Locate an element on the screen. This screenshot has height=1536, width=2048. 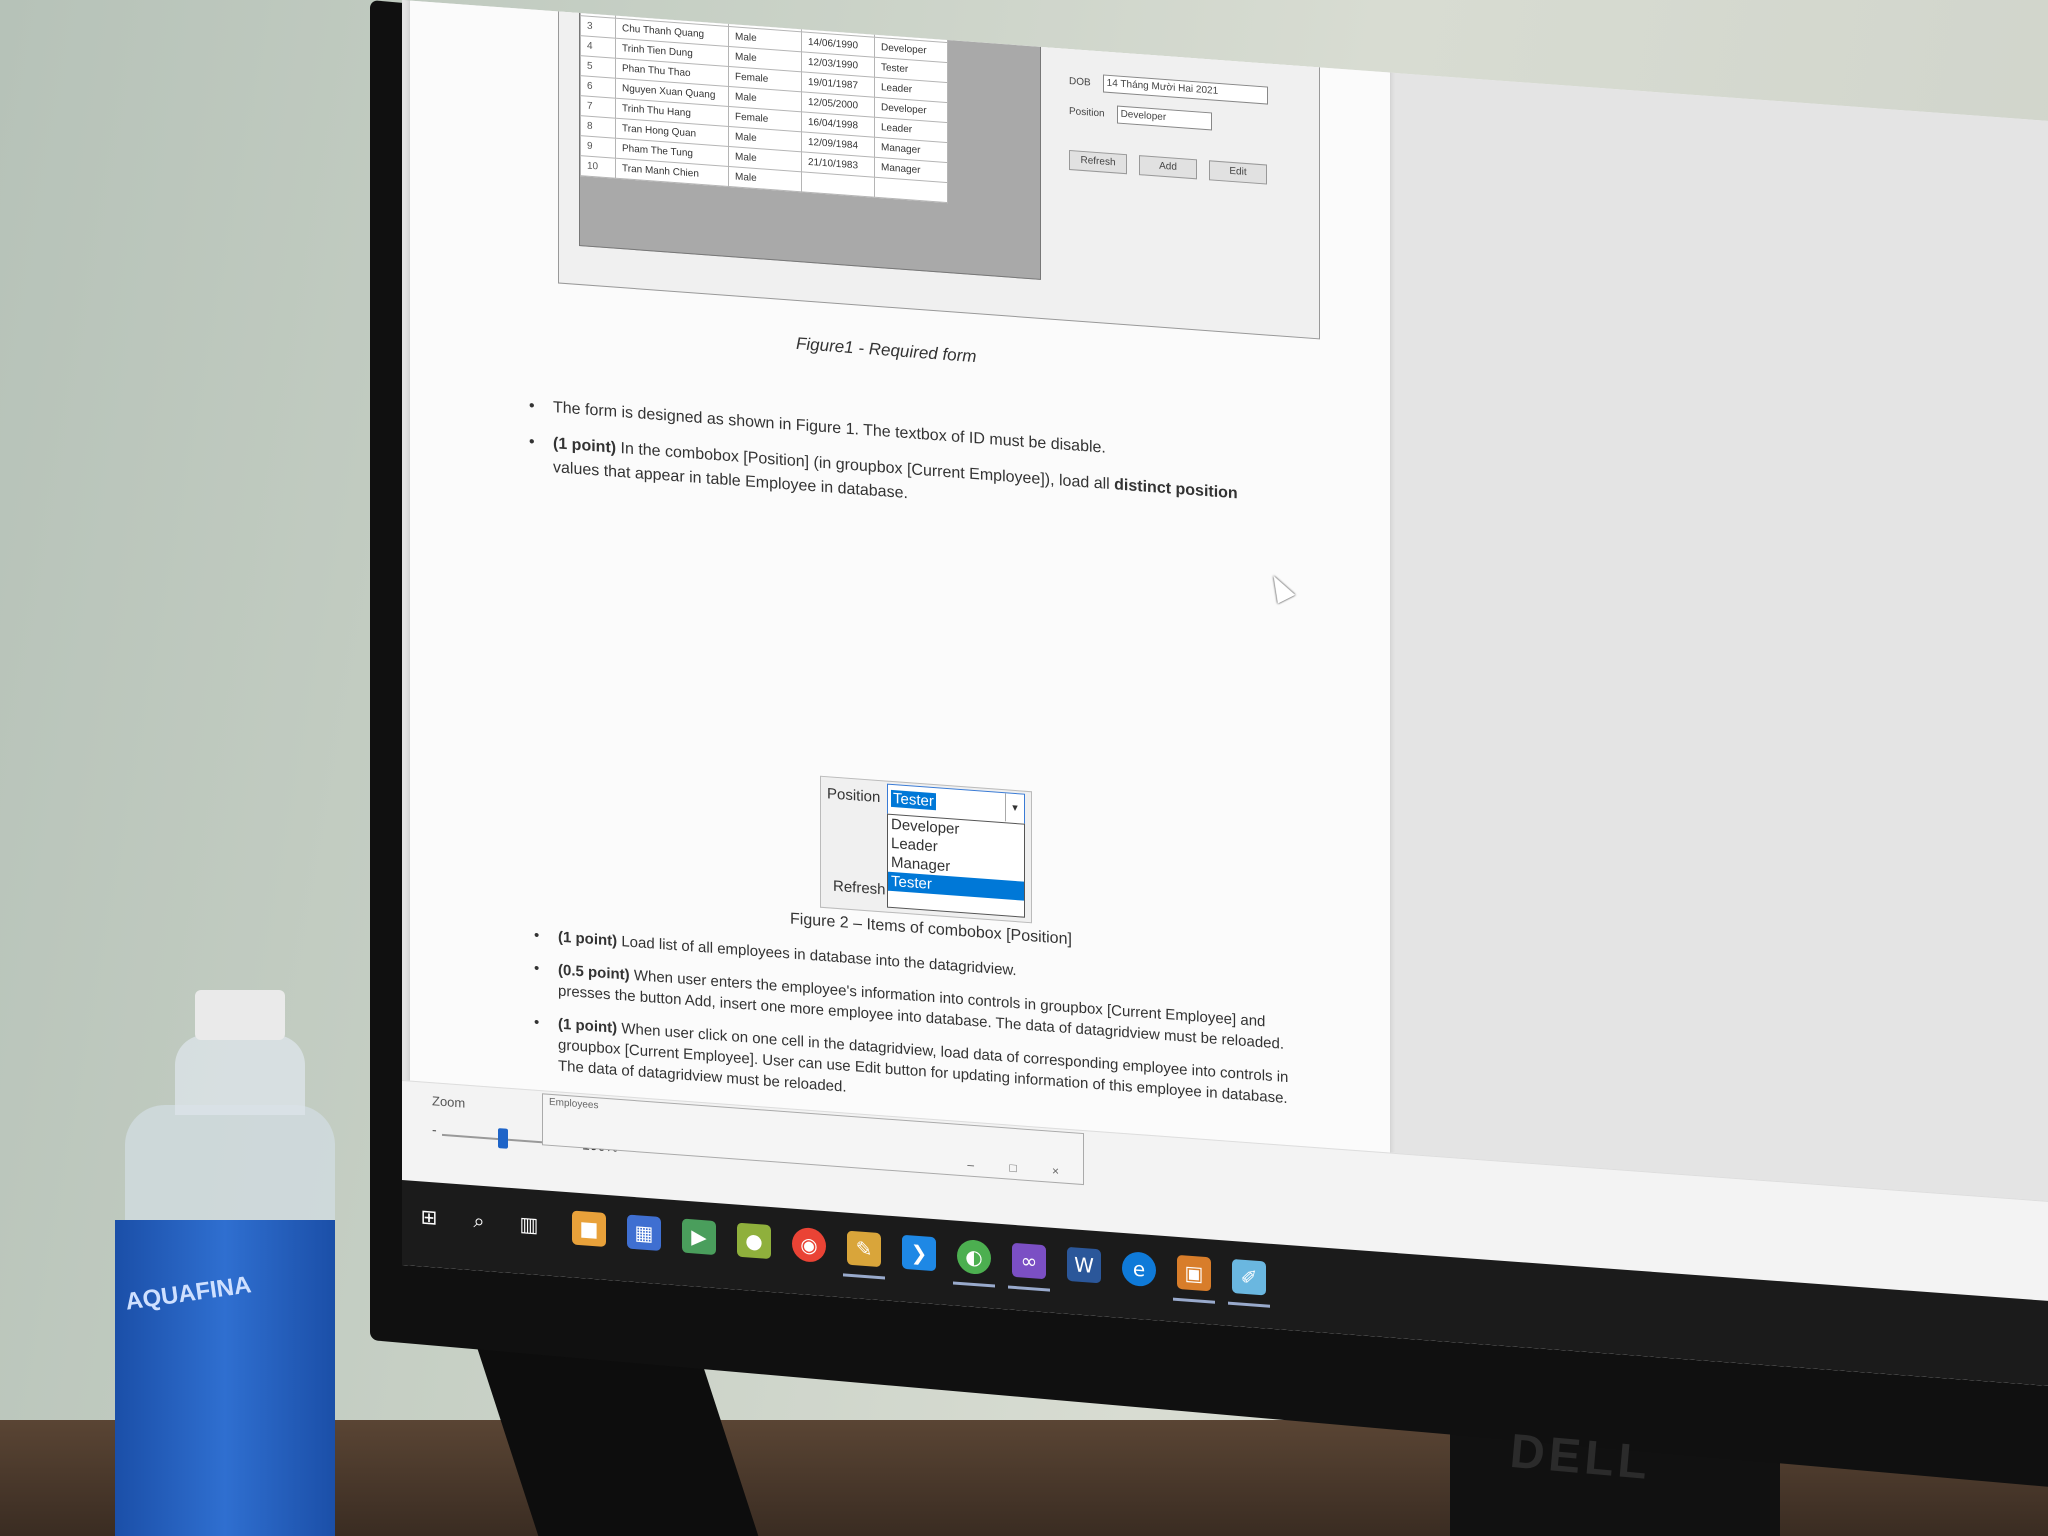
zoom-slider-thumb is located at coordinates (503, 1138).